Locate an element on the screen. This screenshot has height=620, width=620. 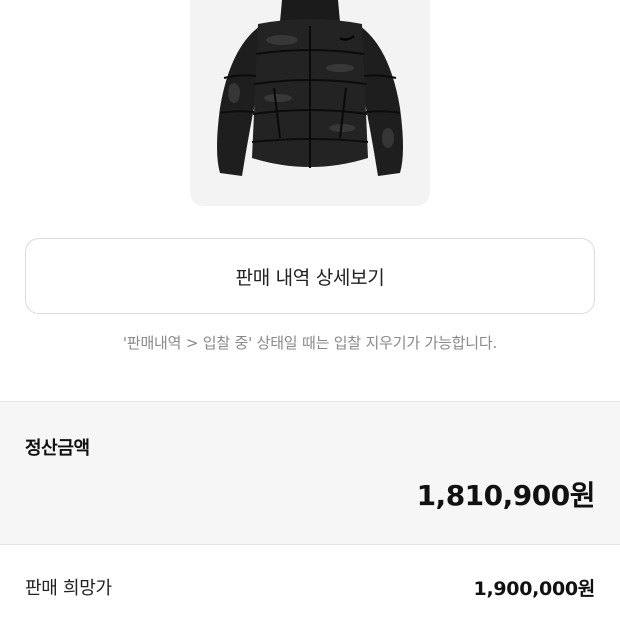
product-image-card is located at coordinates (310, 103).